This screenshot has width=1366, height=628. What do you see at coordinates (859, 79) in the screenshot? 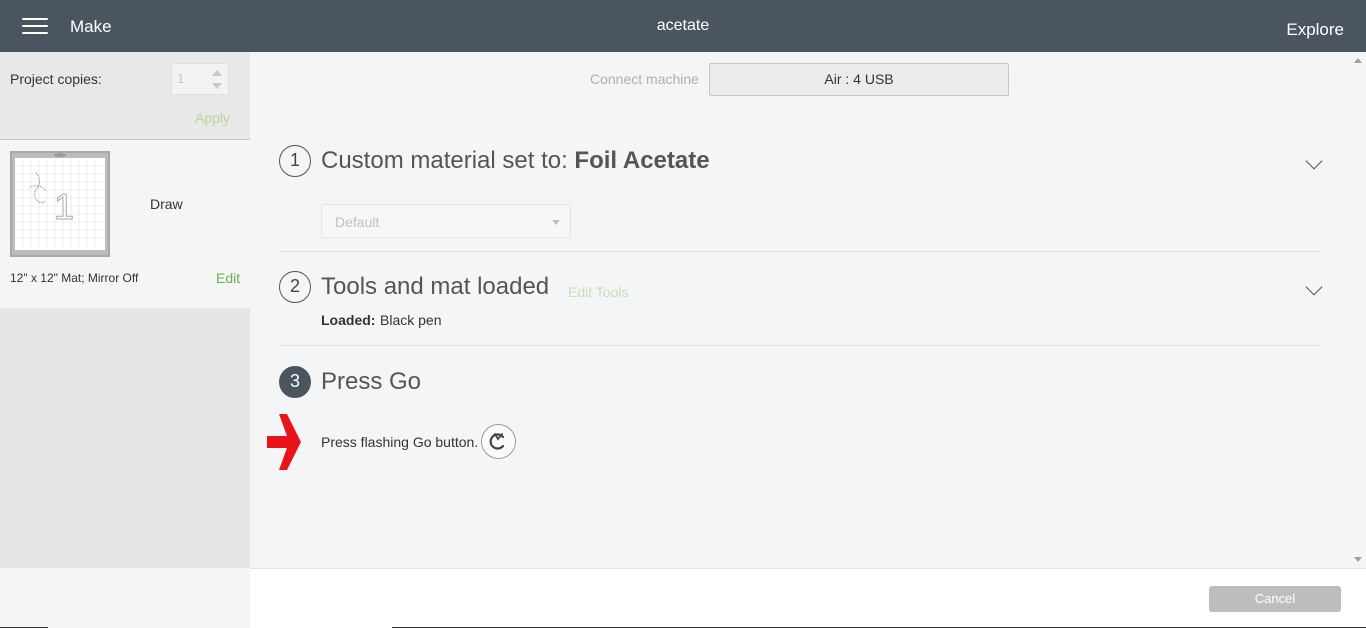
I see `connect-machine-select: Air : 4 USB` at bounding box center [859, 79].